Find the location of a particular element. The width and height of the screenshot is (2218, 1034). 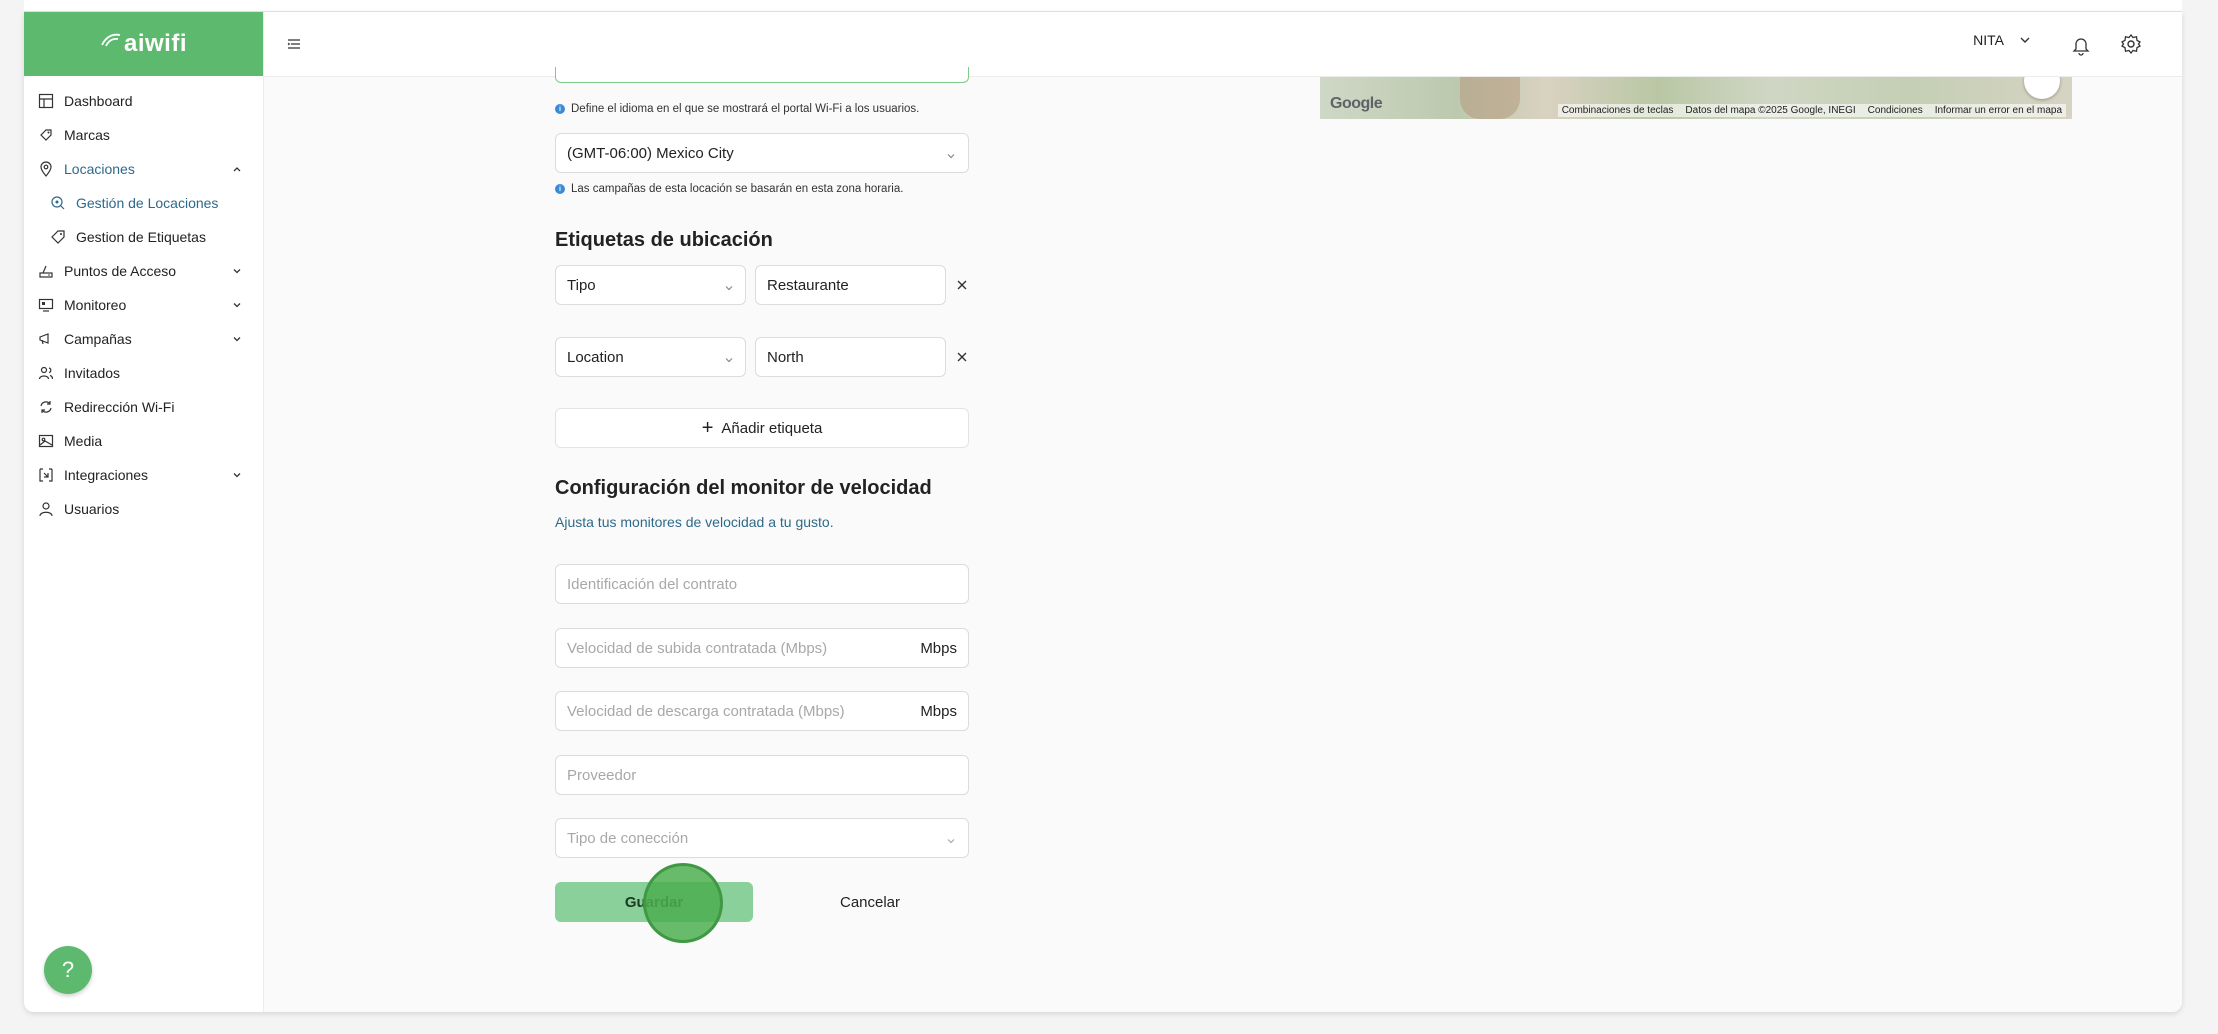

brand-logo: aiwifi is located at coordinates (143, 44).